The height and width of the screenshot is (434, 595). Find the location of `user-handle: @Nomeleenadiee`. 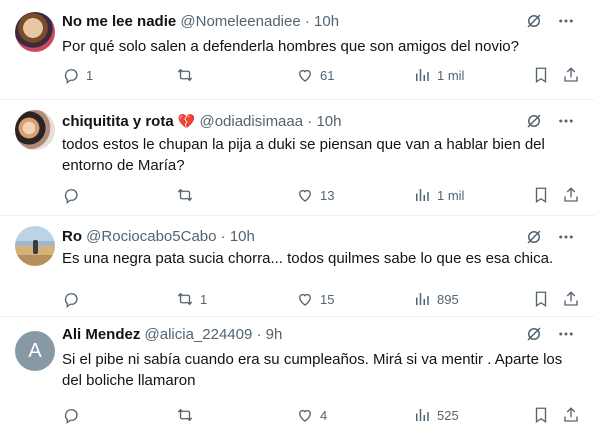

user-handle: @Nomeleenadiee is located at coordinates (240, 21).